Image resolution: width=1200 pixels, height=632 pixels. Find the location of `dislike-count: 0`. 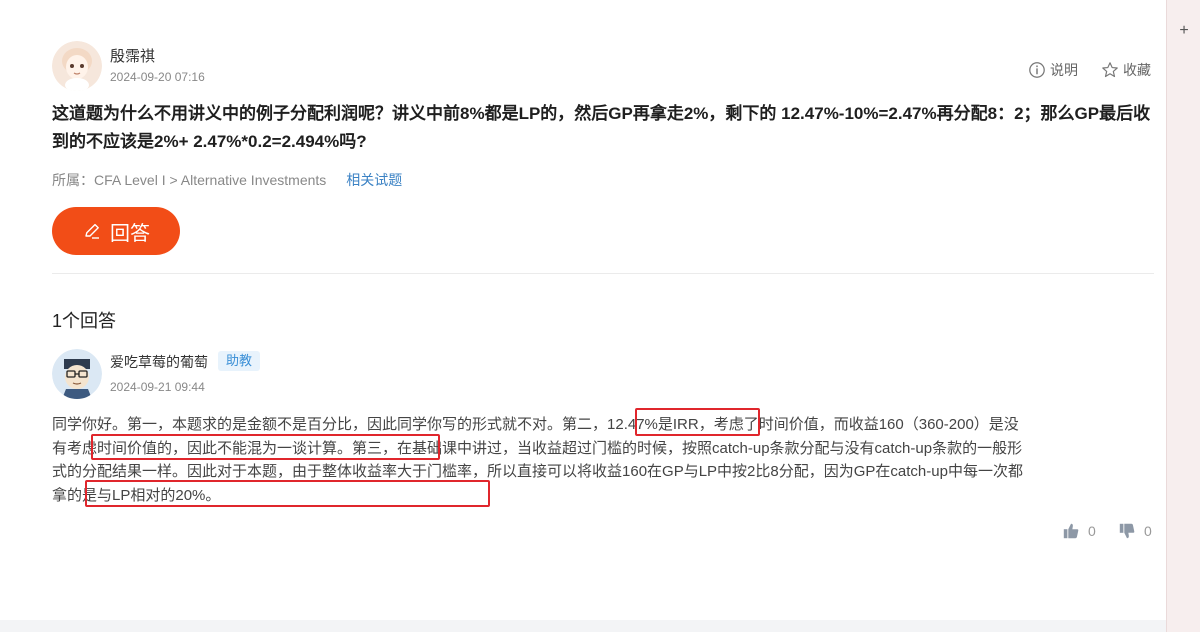

dislike-count: 0 is located at coordinates (1148, 531).